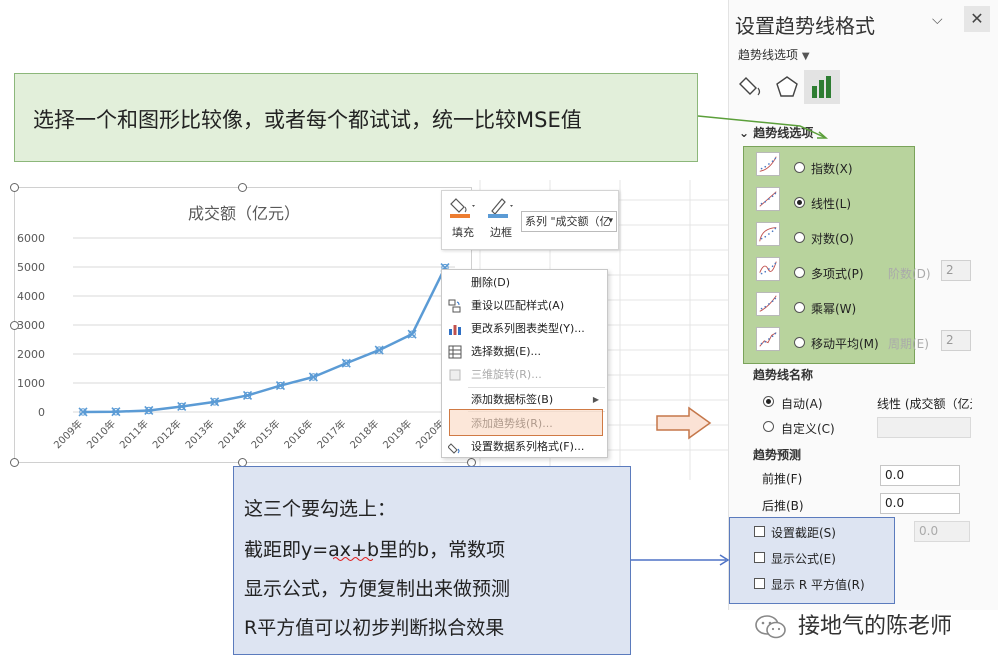 This screenshot has width=1006, height=667. I want to click on bottom-callout-line: R平方值可以初步判断拟合效果, so click(374, 628).